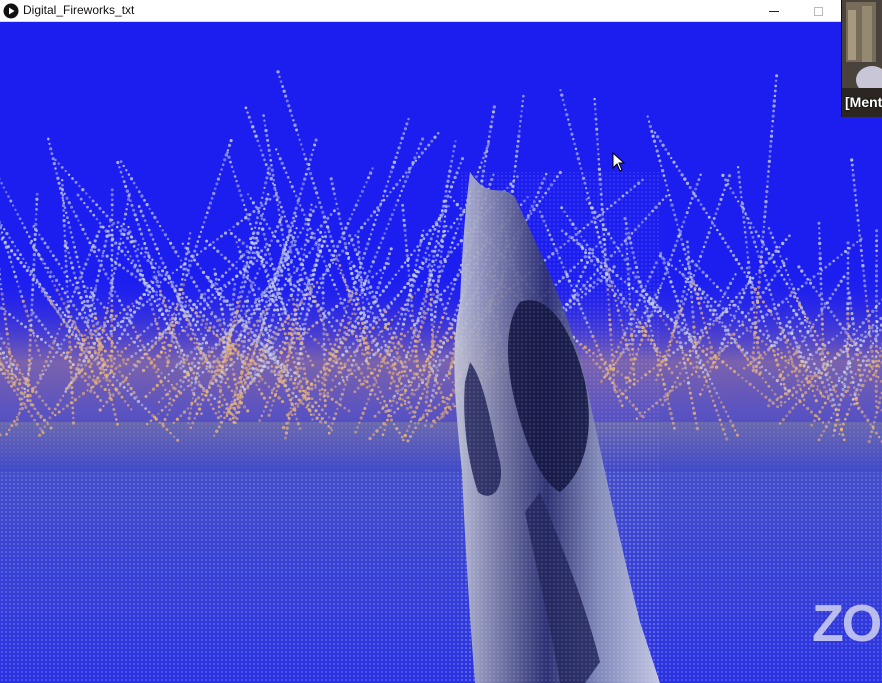 Image resolution: width=882 pixels, height=683 pixels. Describe the element at coordinates (863, 102) in the screenshot. I see `participant-name-label: [Ment` at that location.